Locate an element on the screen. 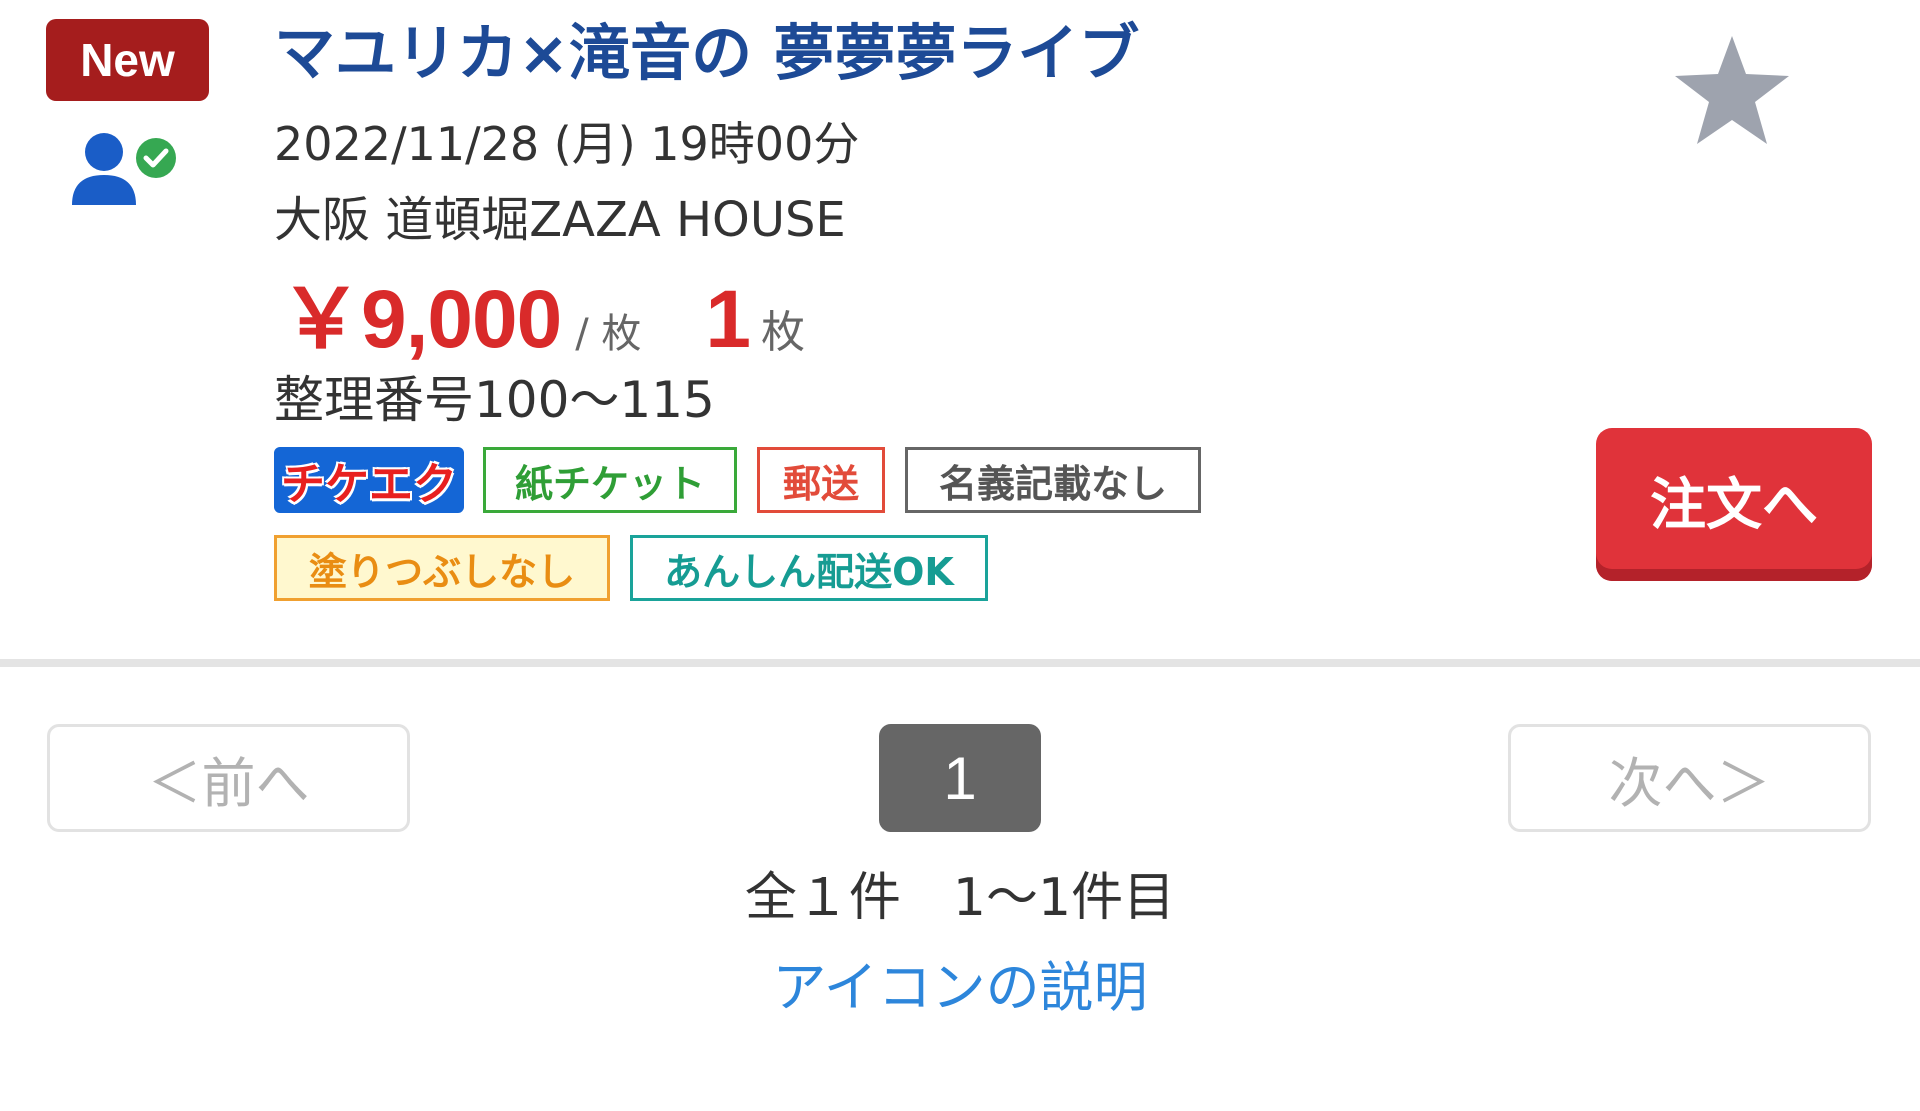 Image resolution: width=1920 pixels, height=1111 pixels. quantity-unit: 枚 is located at coordinates (783, 332).